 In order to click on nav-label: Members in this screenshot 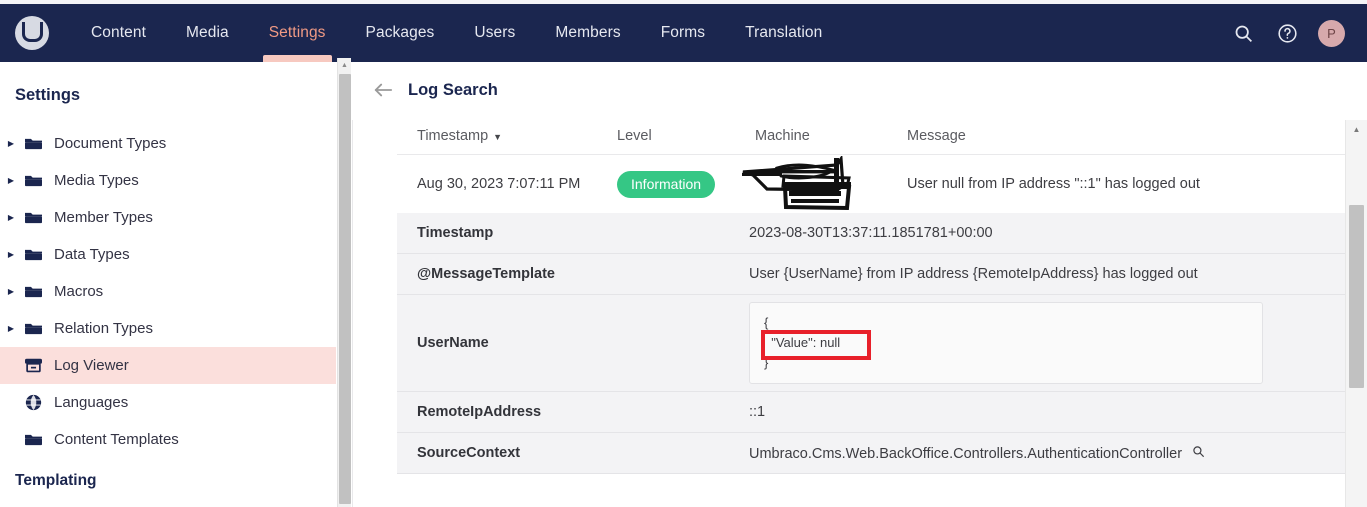, I will do `click(588, 32)`.